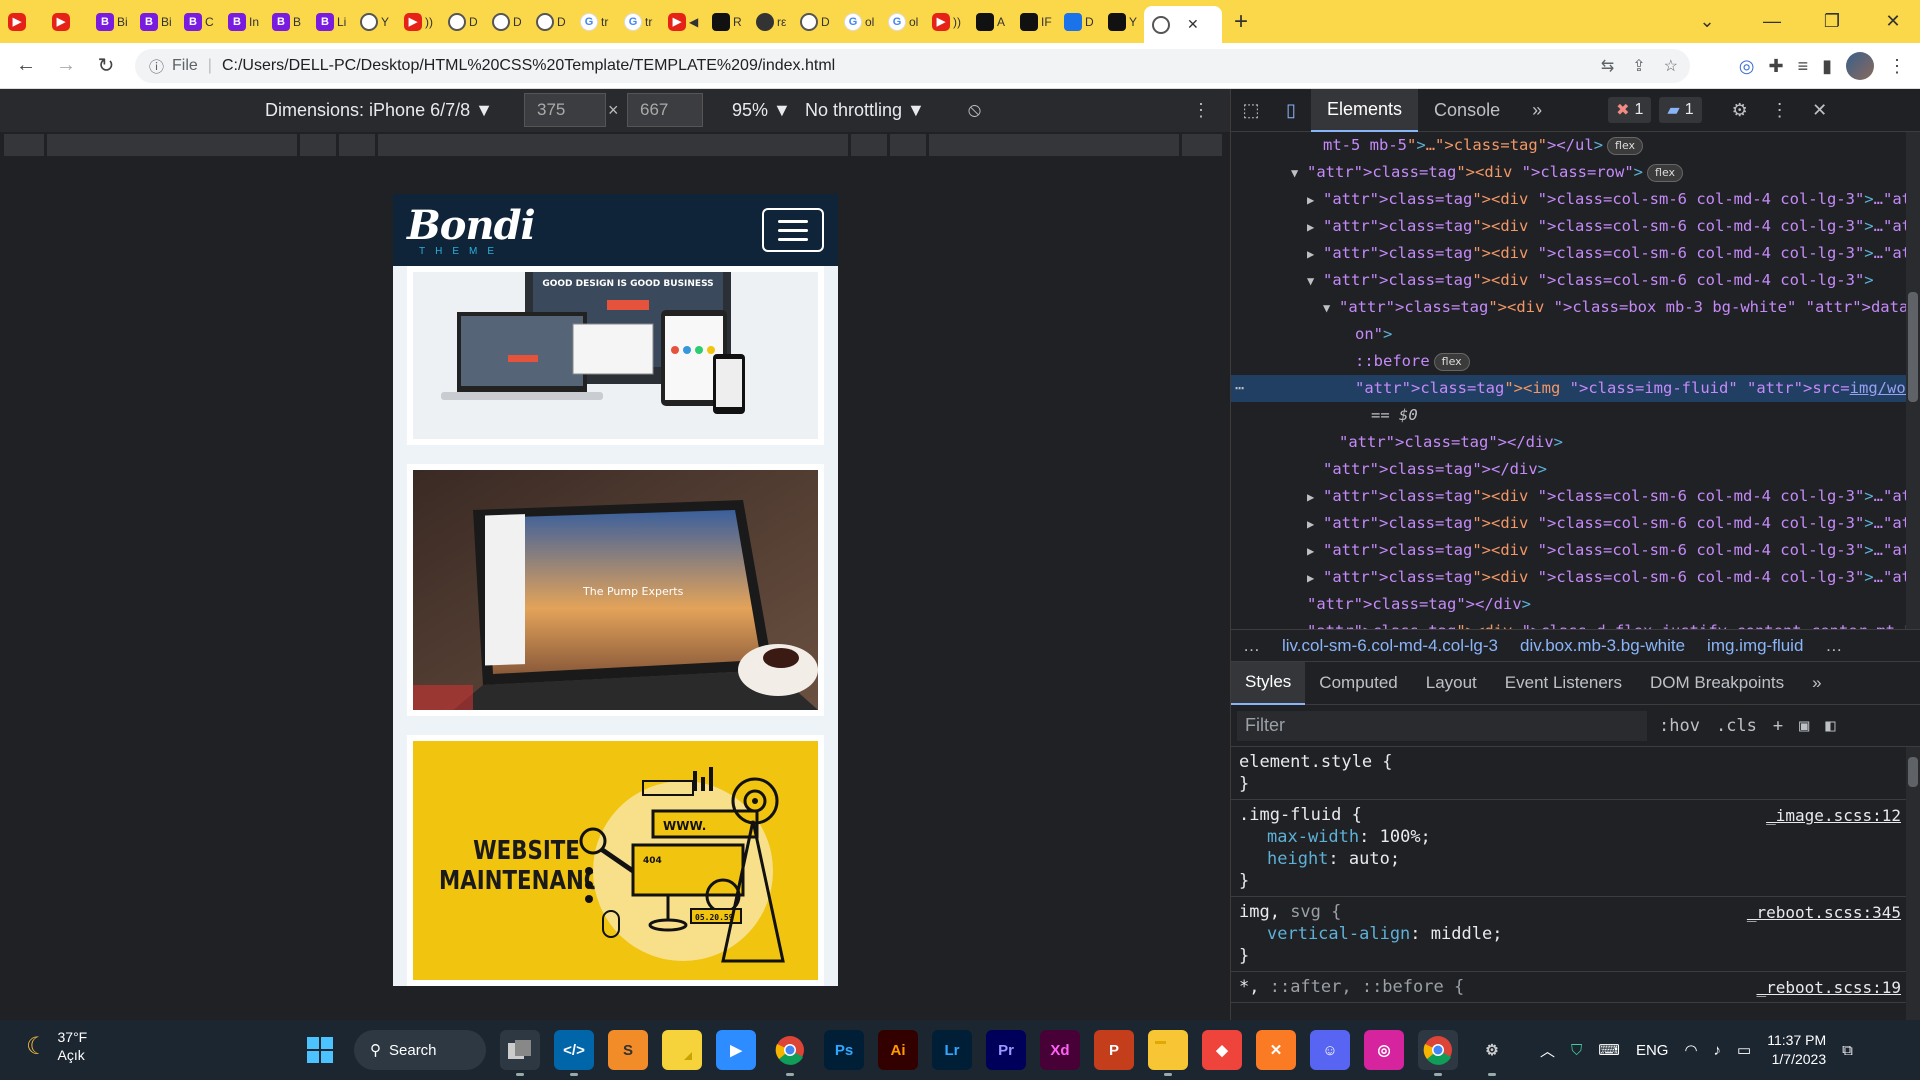  I want to click on subtab-computed: Computed, so click(1358, 683).